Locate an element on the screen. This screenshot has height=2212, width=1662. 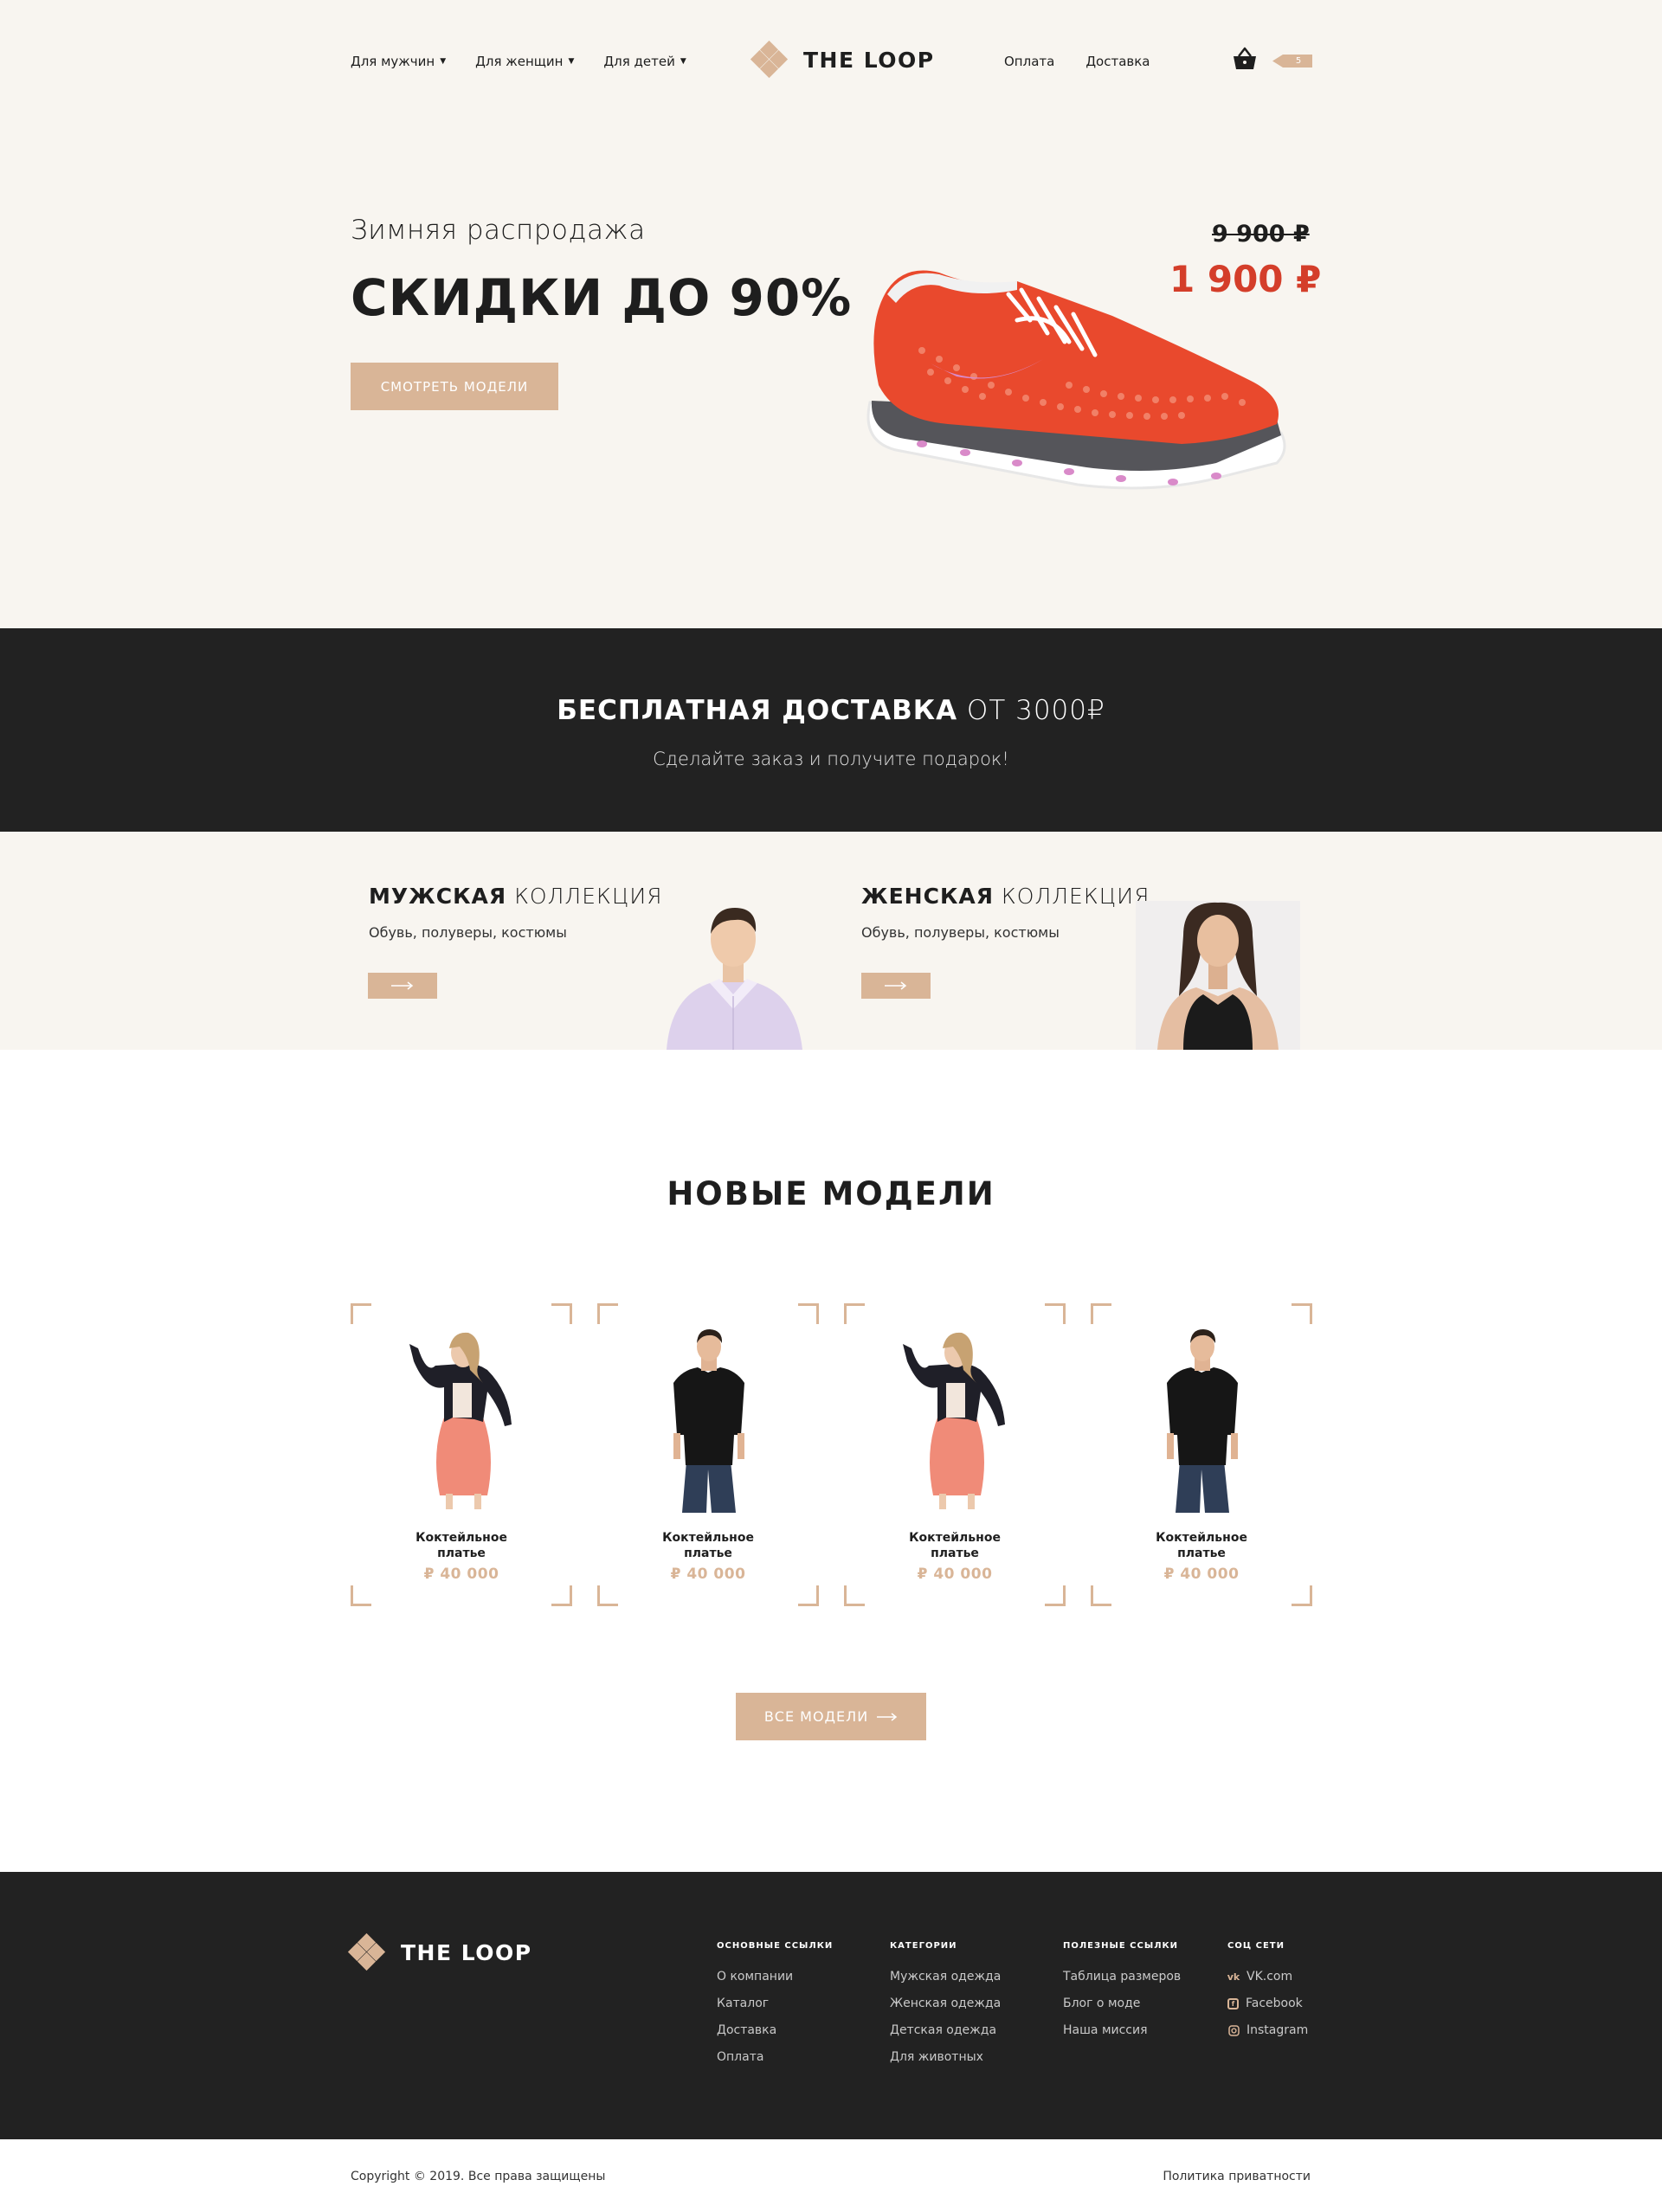
hero-subtitle: Зимняя распродажа is located at coordinates (498, 230).